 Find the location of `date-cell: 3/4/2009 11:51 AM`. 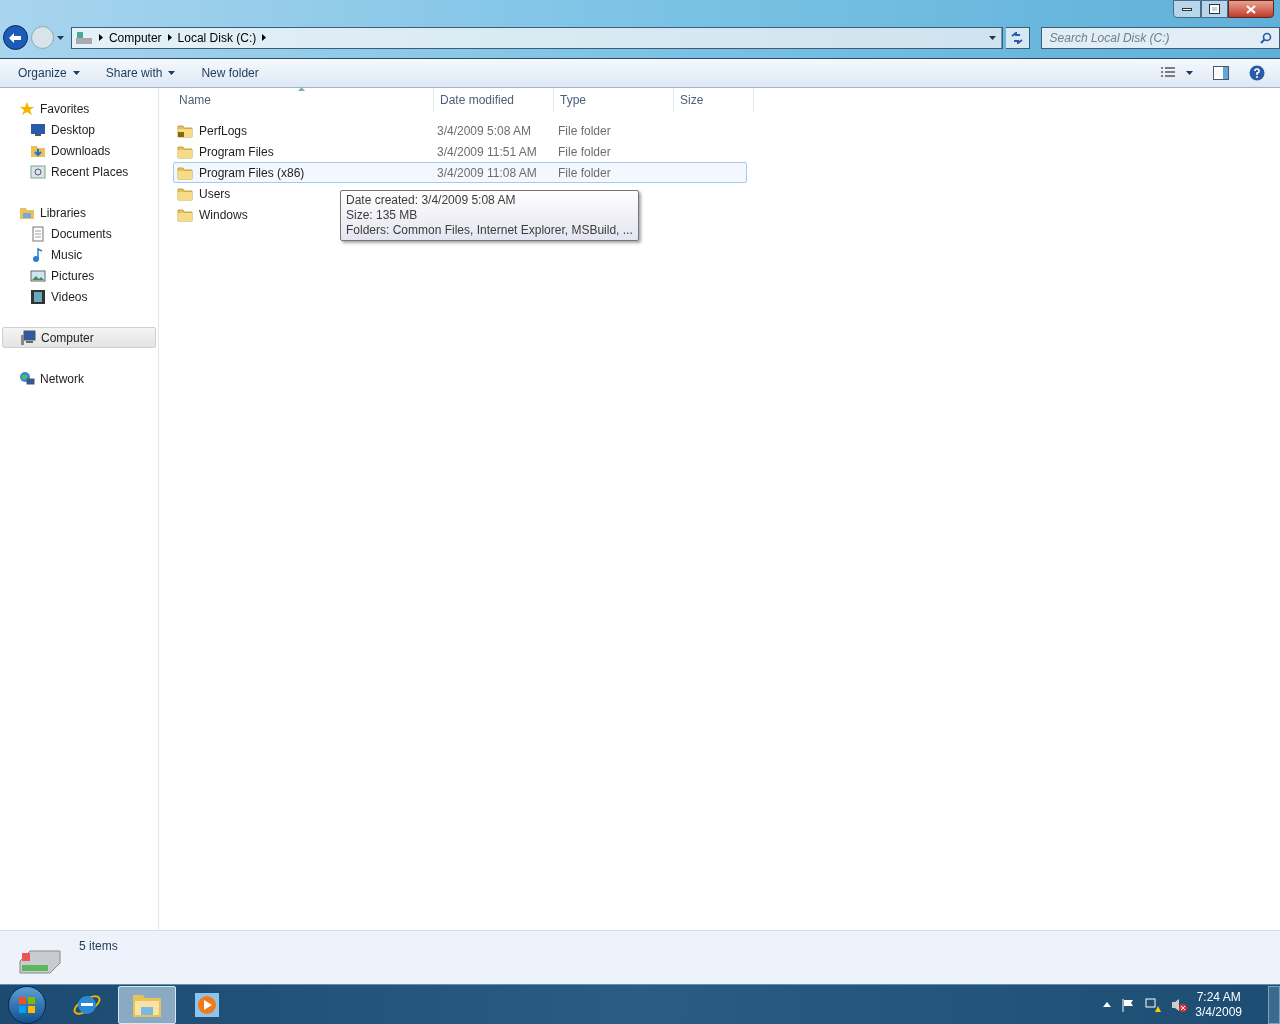

date-cell: 3/4/2009 11:51 AM is located at coordinates (487, 151).